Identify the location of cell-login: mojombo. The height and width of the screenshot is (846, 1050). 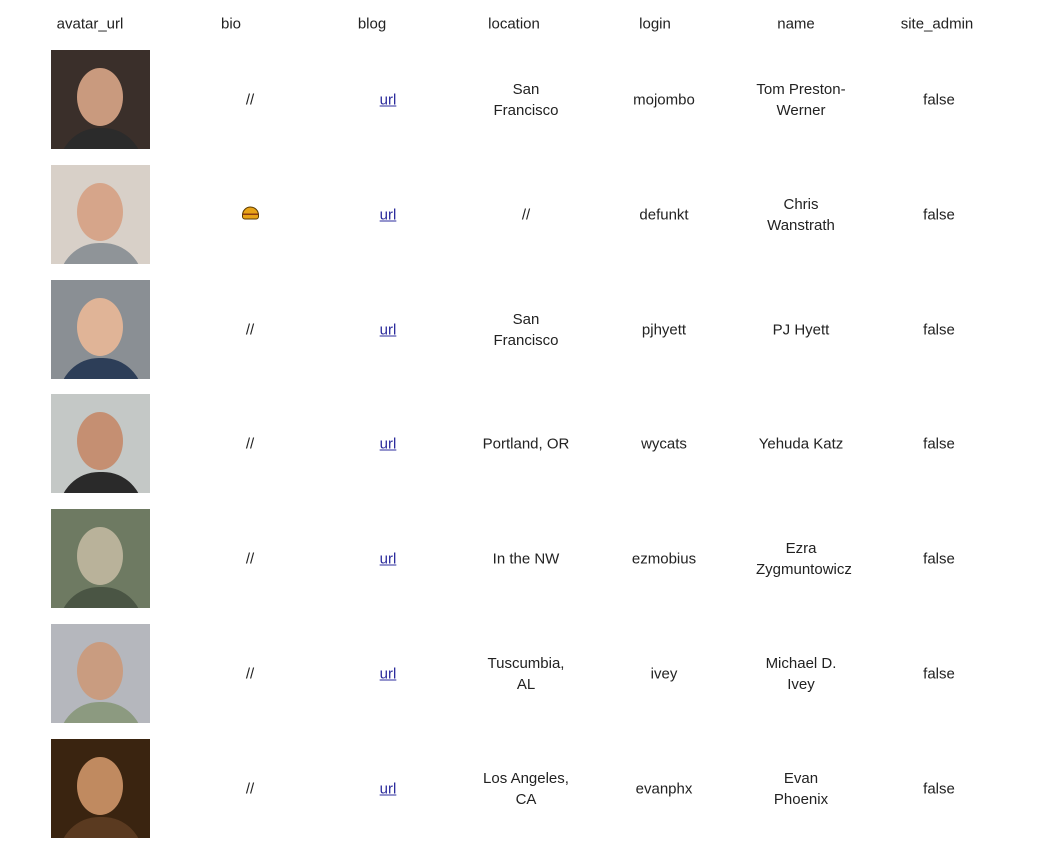
(664, 100).